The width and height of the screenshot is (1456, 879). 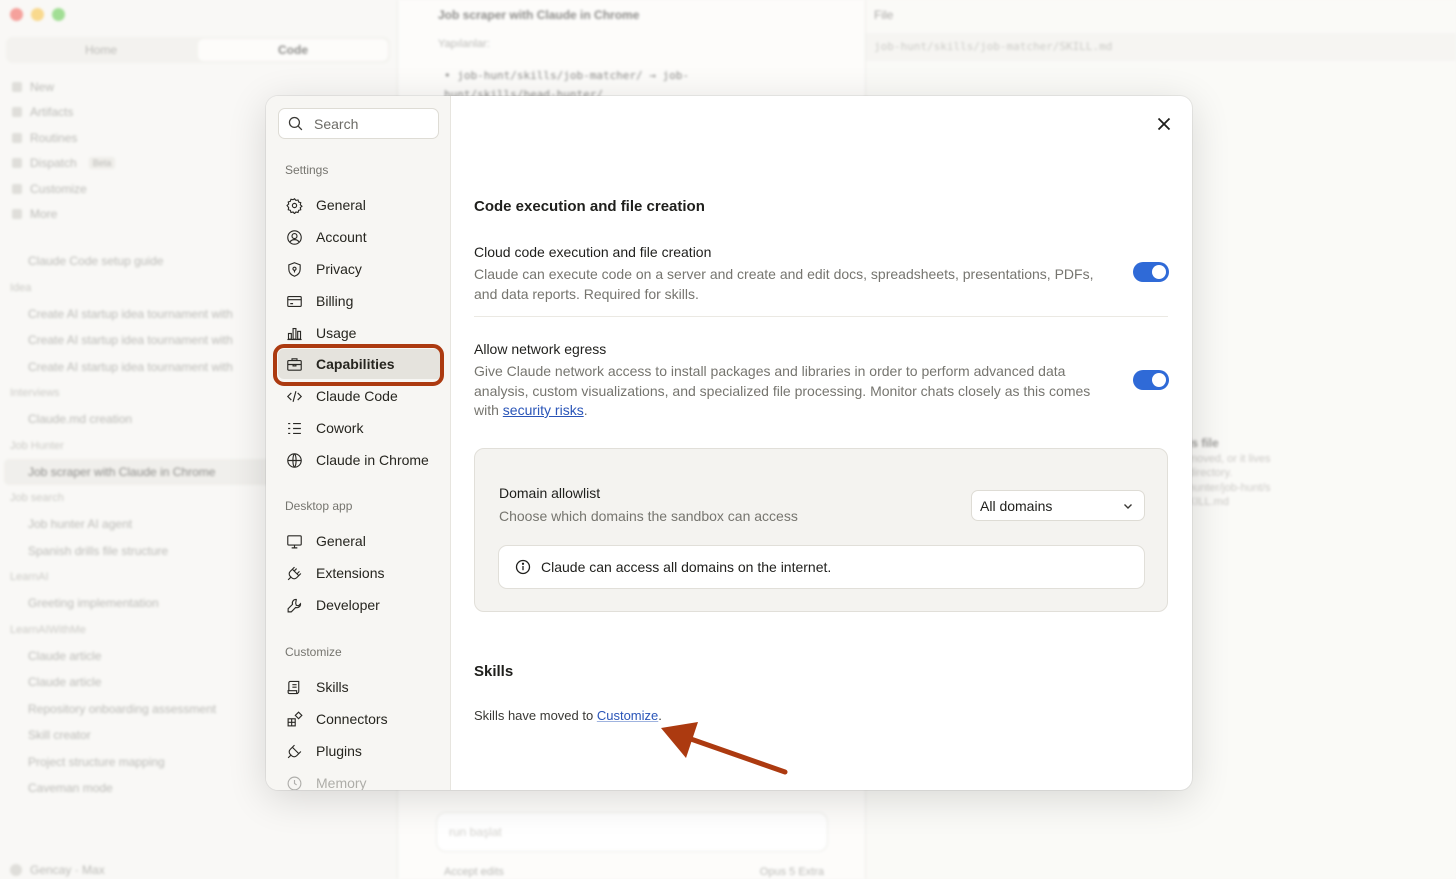 I want to click on settings-section-header: Settings, so click(x=307, y=170).